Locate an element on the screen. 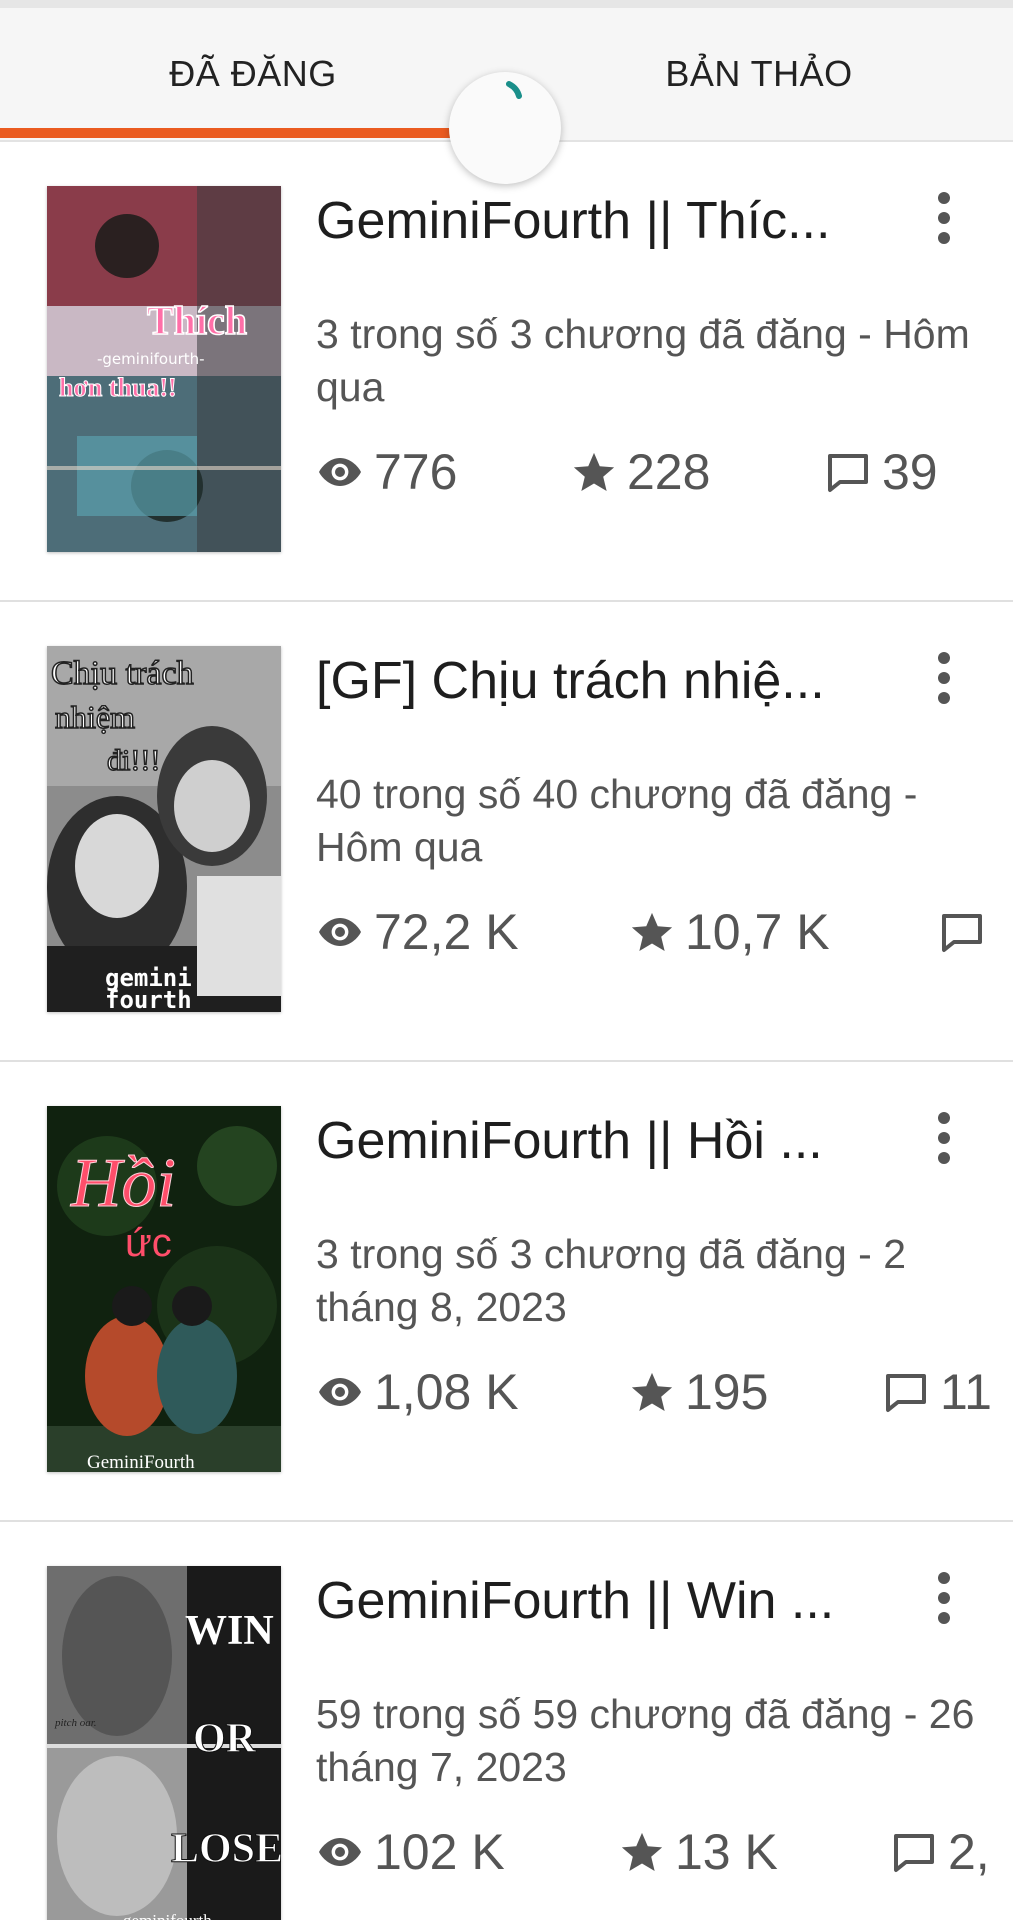  cover-title-text-2: OR is located at coordinates (225, 1739).